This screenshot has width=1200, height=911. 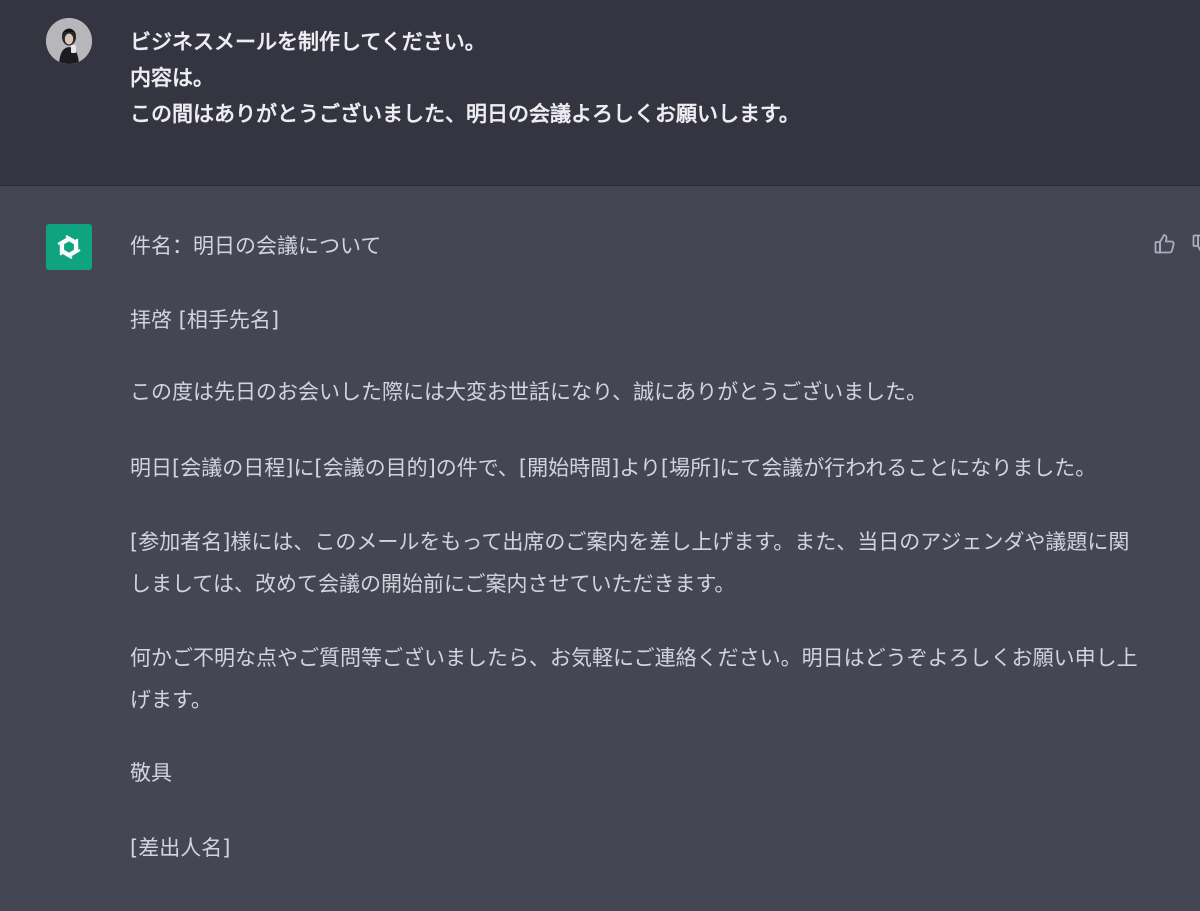 I want to click on email-paragraph: この度は先日のお会いした際には大変お世話になり、誠にありがとうございました。, so click(x=529, y=392).